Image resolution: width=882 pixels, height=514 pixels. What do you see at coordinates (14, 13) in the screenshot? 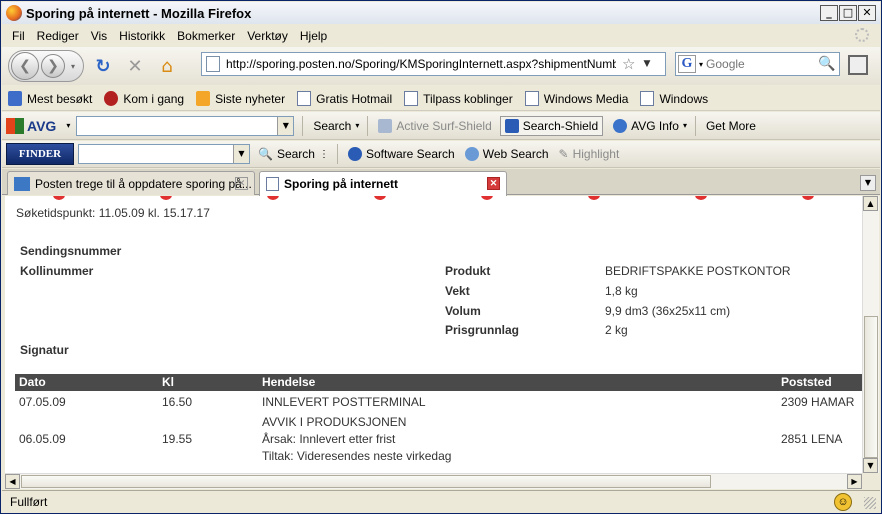
I see `firefox-icon` at bounding box center [14, 13].